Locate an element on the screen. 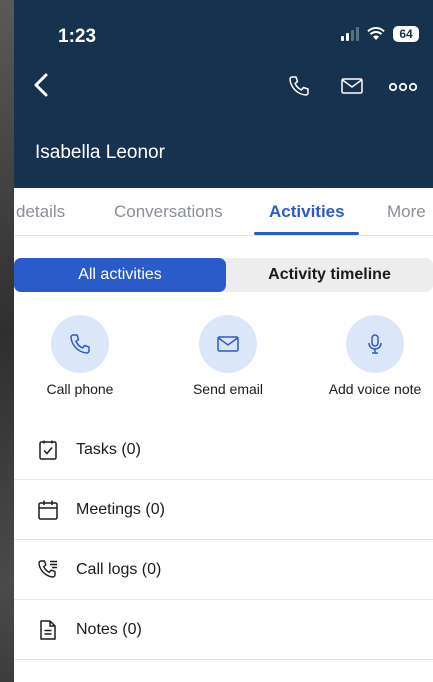  back-button is located at coordinates (42, 85).